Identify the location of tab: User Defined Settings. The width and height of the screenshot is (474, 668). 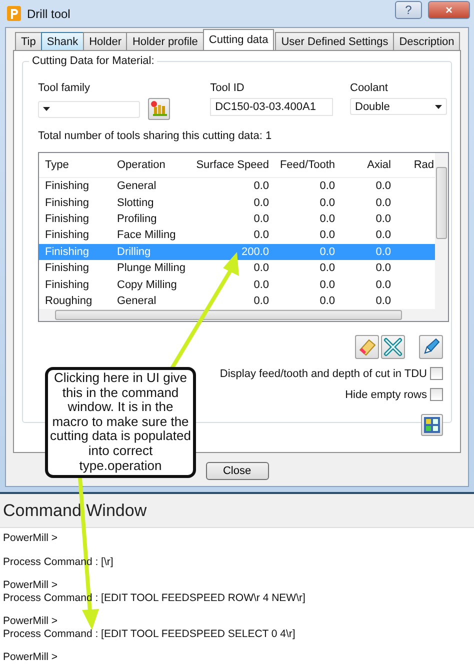
(334, 41).